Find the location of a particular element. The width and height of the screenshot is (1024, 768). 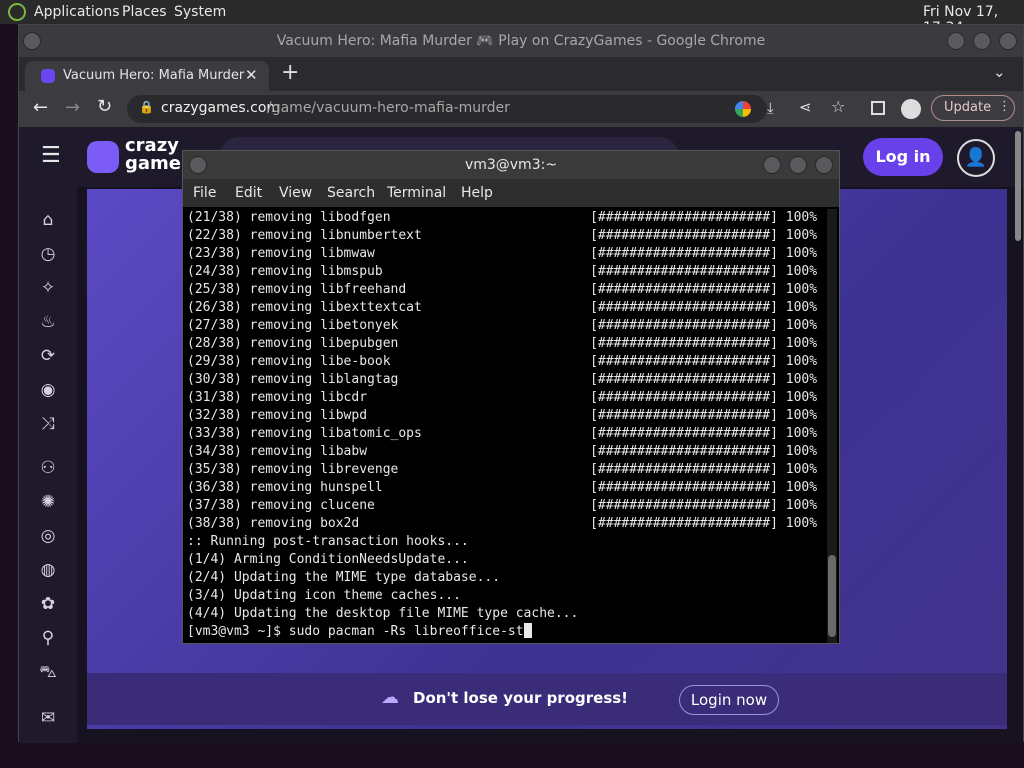

step-counter: (37/38) is located at coordinates (218, 505).